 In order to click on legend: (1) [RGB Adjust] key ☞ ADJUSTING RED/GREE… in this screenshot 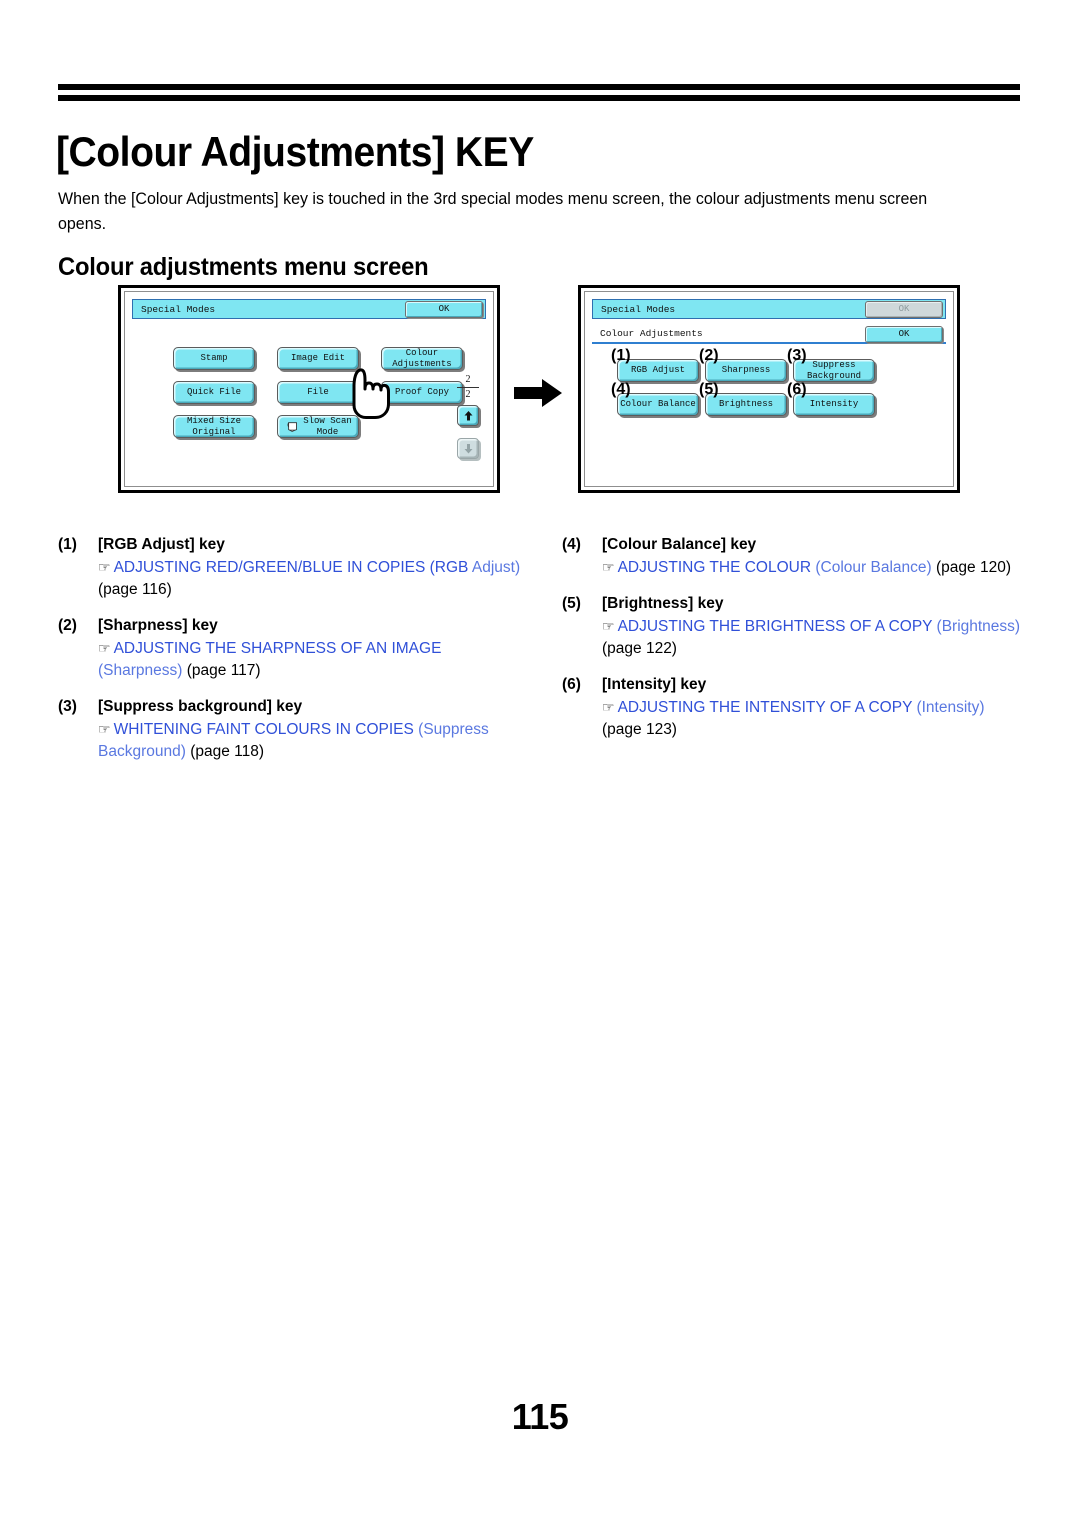, I will do `click(542, 655)`.